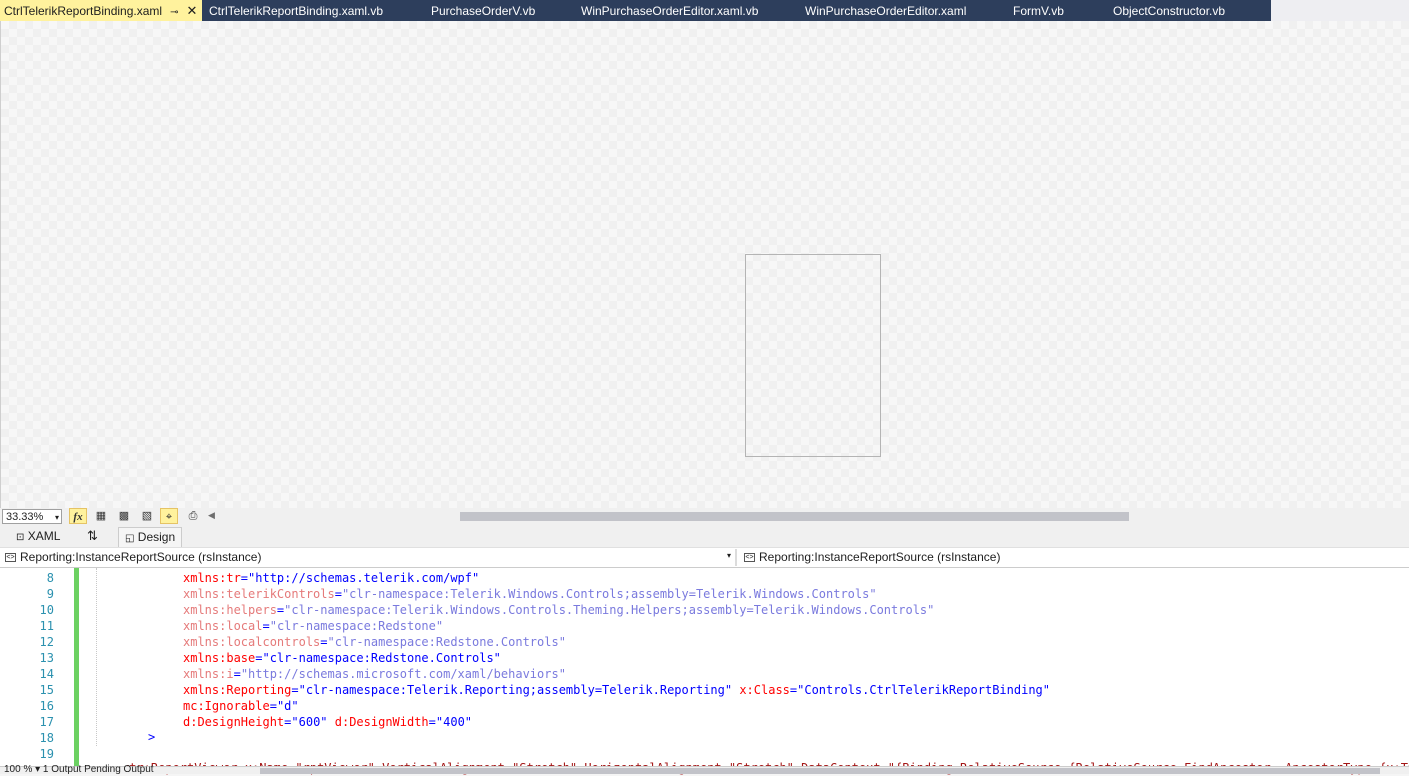 The height and width of the screenshot is (776, 1409). Describe the element at coordinates (44, 536) in the screenshot. I see `tab-xaml-label: XAML` at that location.